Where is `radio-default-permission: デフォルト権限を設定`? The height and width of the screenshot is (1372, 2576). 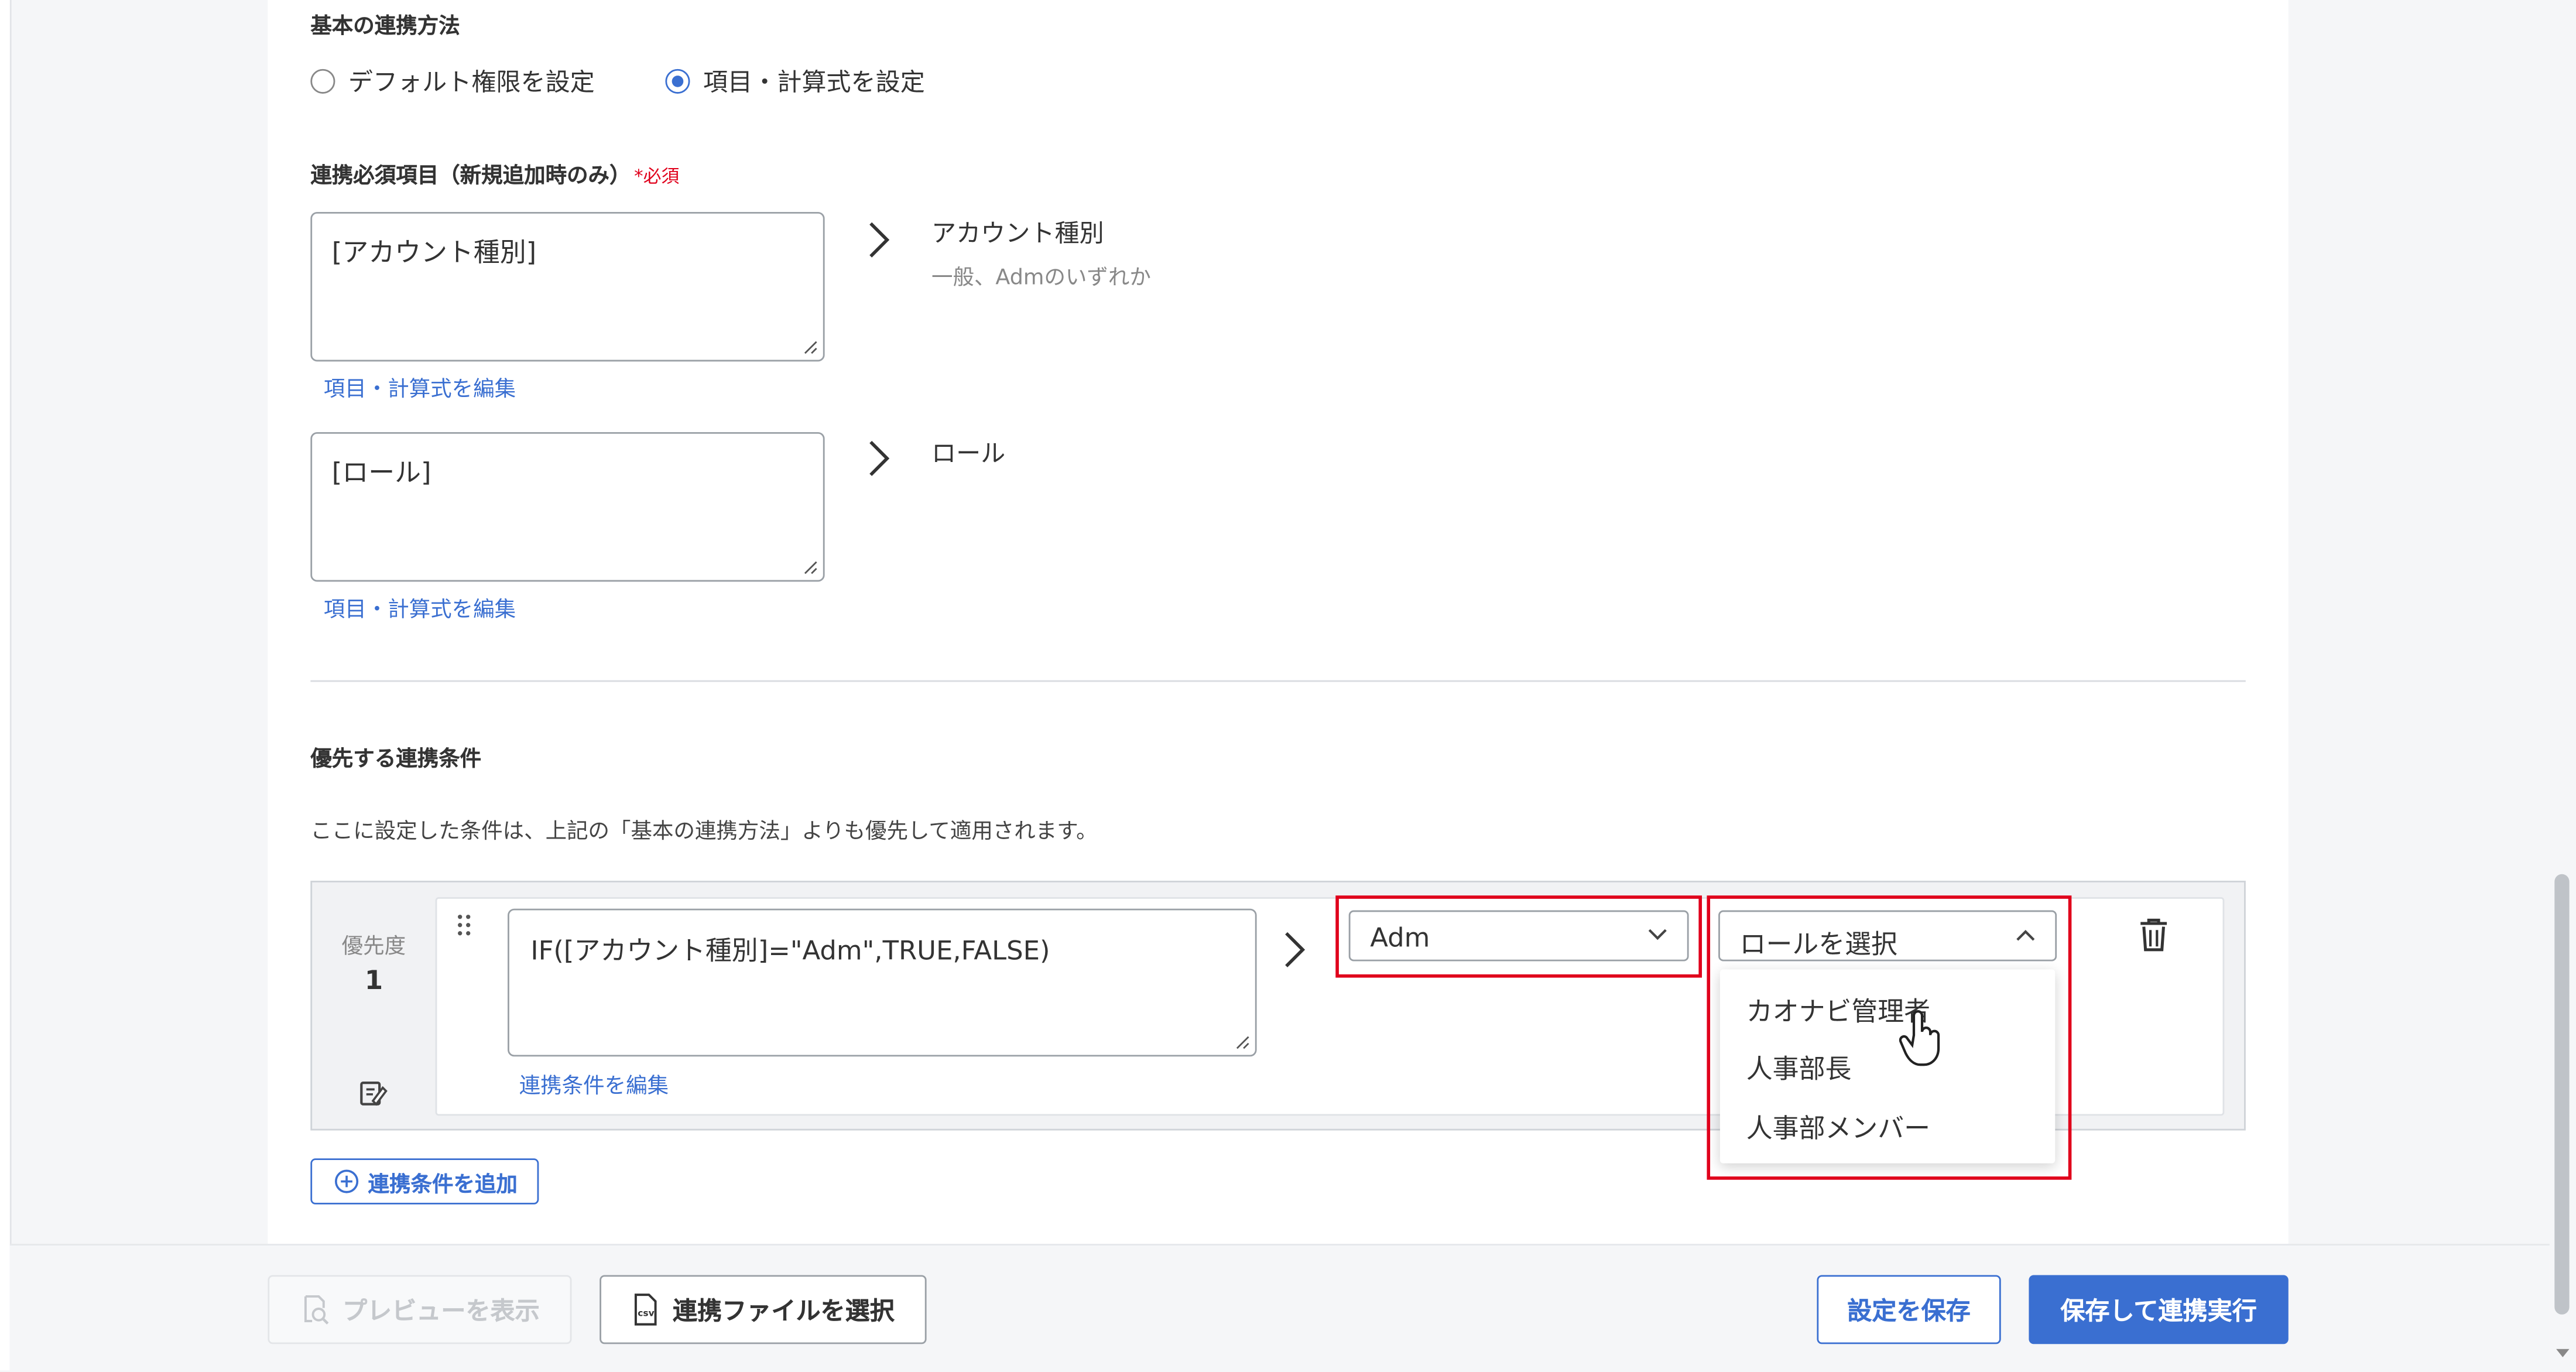 radio-default-permission: デフォルト権限を設定 is located at coordinates (452, 81).